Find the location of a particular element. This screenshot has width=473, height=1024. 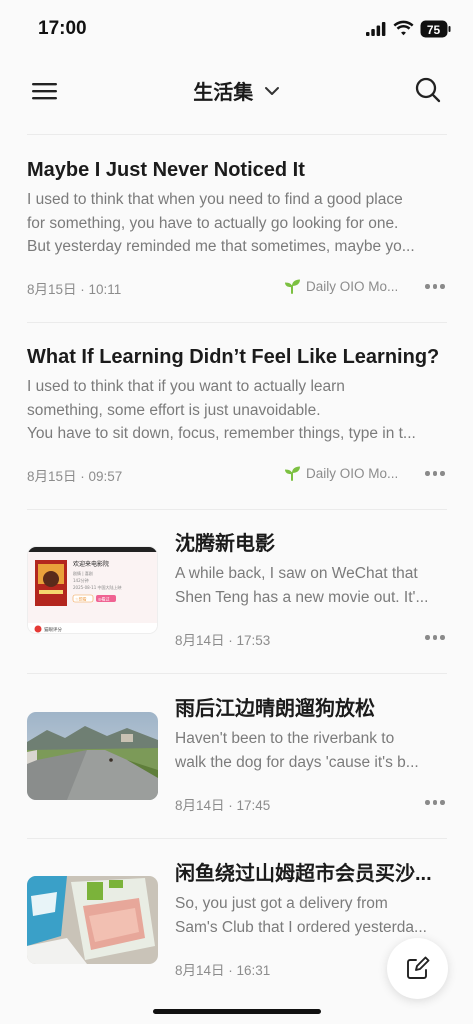

thumb-genre: 剧情 | 喜剧 is located at coordinates (83, 573).